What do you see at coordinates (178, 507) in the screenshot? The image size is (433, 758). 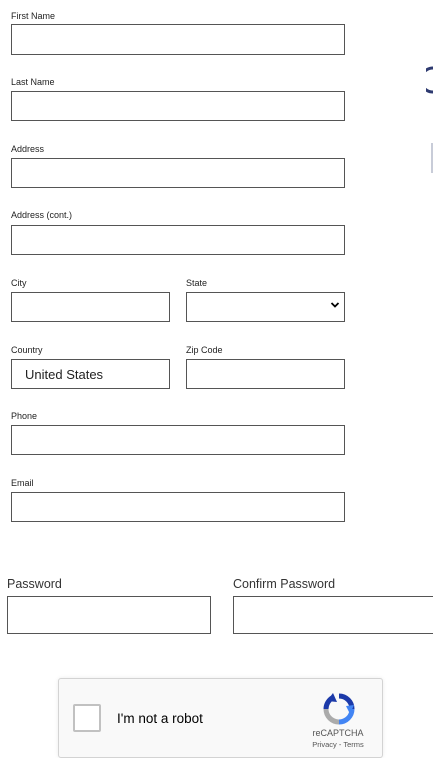 I see `email-input` at bounding box center [178, 507].